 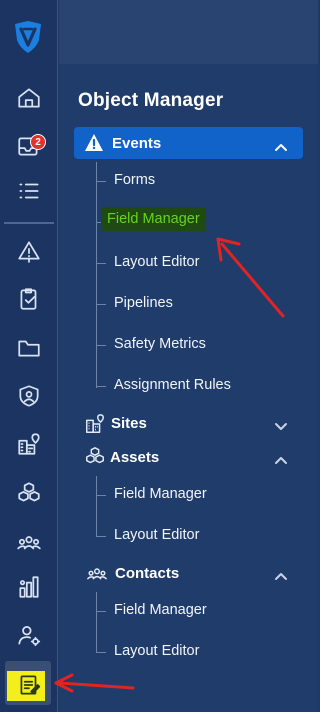 I want to click on building-icon, so click(x=95, y=424).